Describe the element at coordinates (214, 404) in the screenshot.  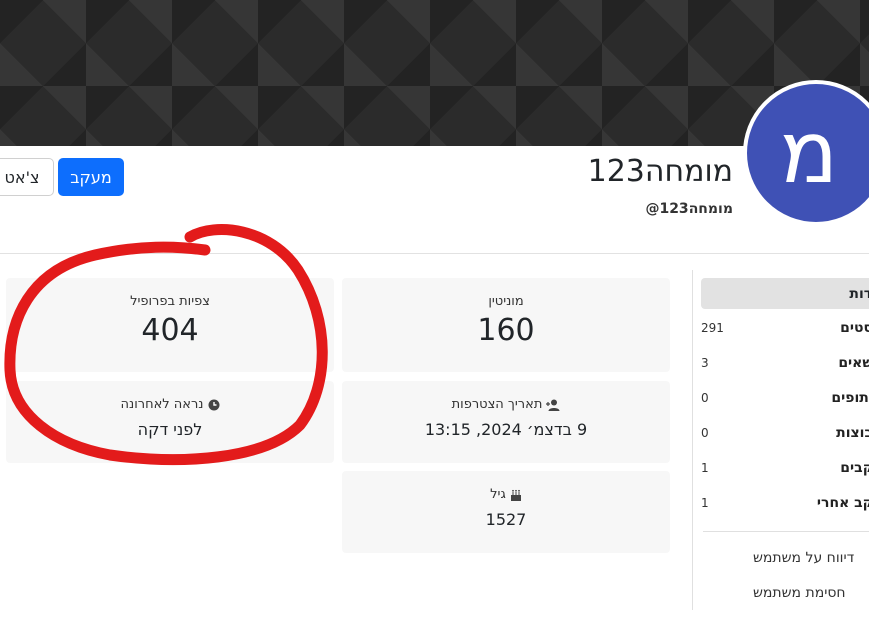
I see `clock-icon` at that location.